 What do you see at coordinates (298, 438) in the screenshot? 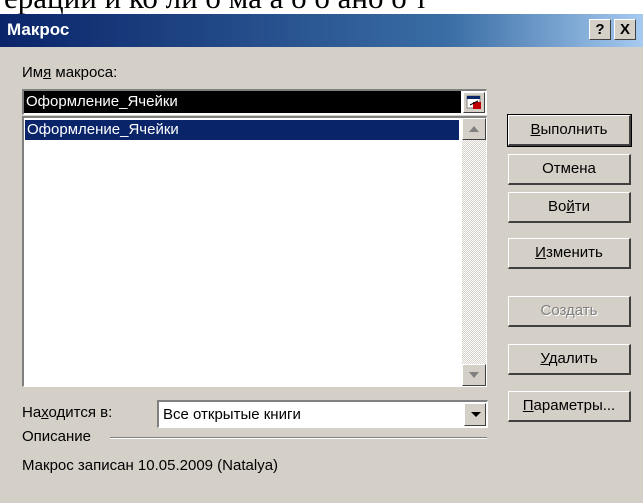
I see `description-divider` at bounding box center [298, 438].